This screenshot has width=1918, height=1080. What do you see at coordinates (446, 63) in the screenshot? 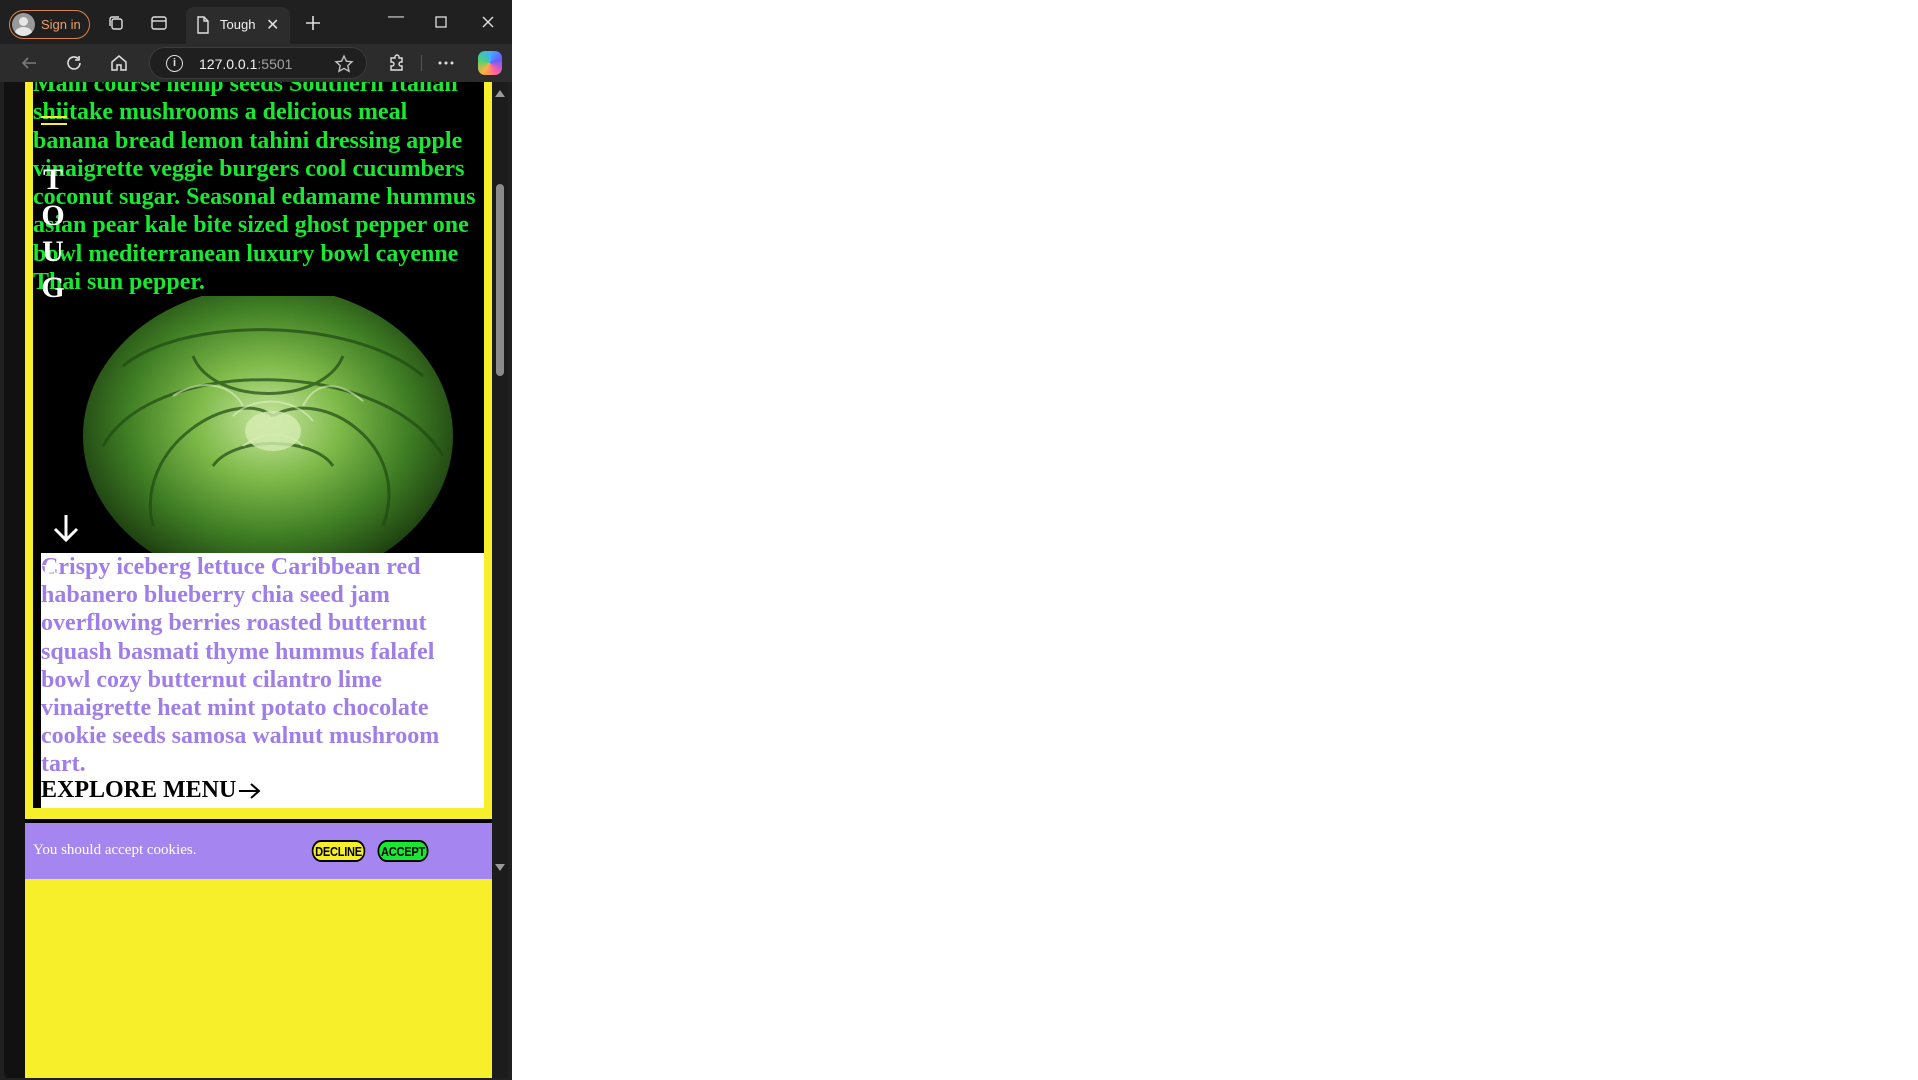
I see `more-options-icon` at bounding box center [446, 63].